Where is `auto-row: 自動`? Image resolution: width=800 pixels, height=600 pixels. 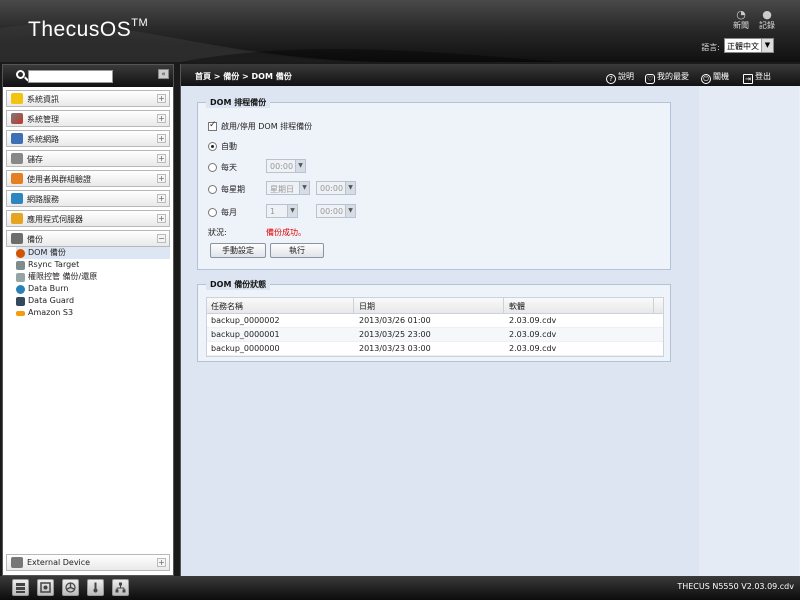
auto-row: 自動 is located at coordinates (222, 146).